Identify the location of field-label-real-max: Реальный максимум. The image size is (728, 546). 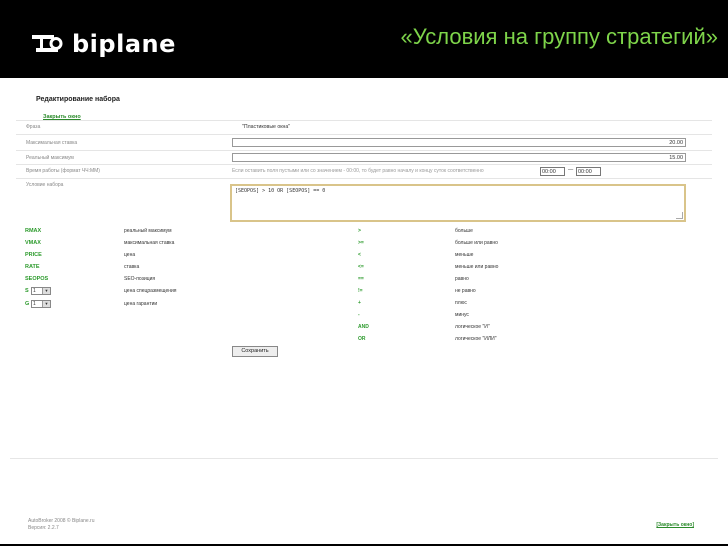
(50, 158).